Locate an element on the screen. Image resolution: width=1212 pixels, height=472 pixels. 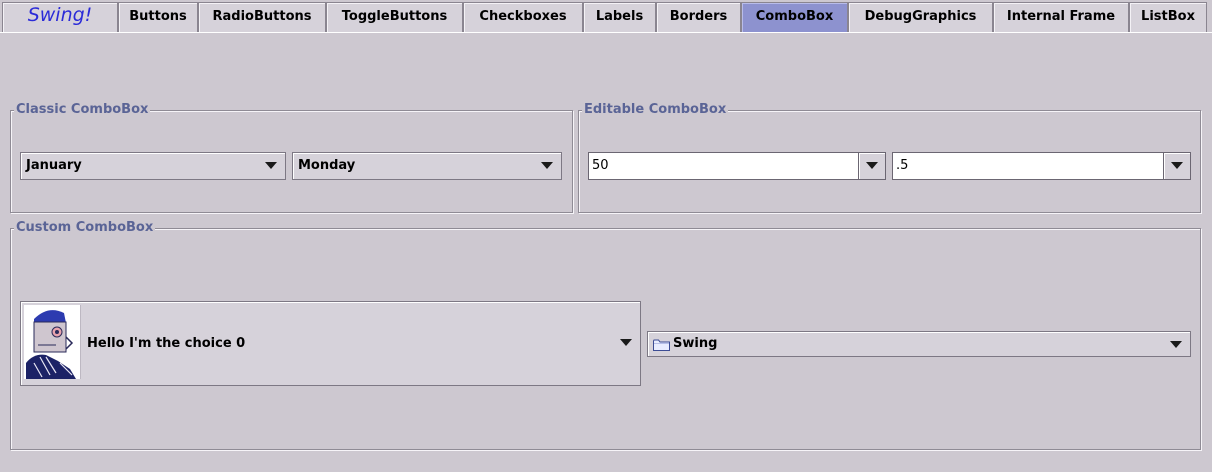
editable-combobox-first: 50 is located at coordinates (737, 166).